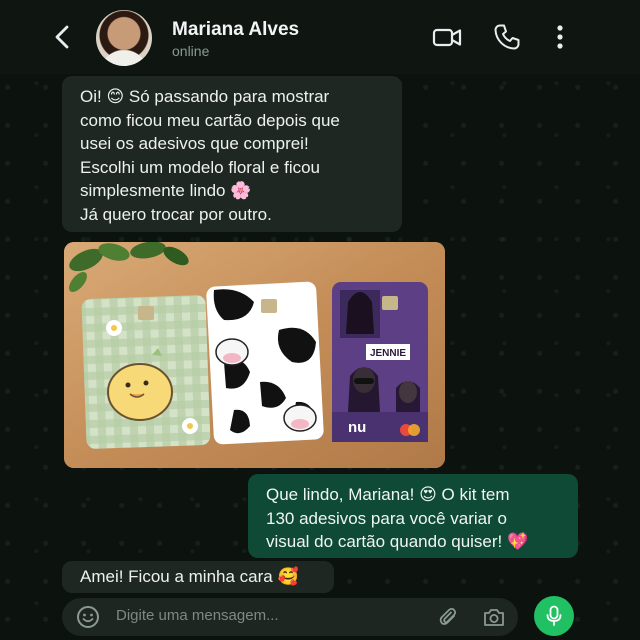  Describe the element at coordinates (194, 143) in the screenshot. I see `message-text: usei os adesivos que comprei!` at that location.